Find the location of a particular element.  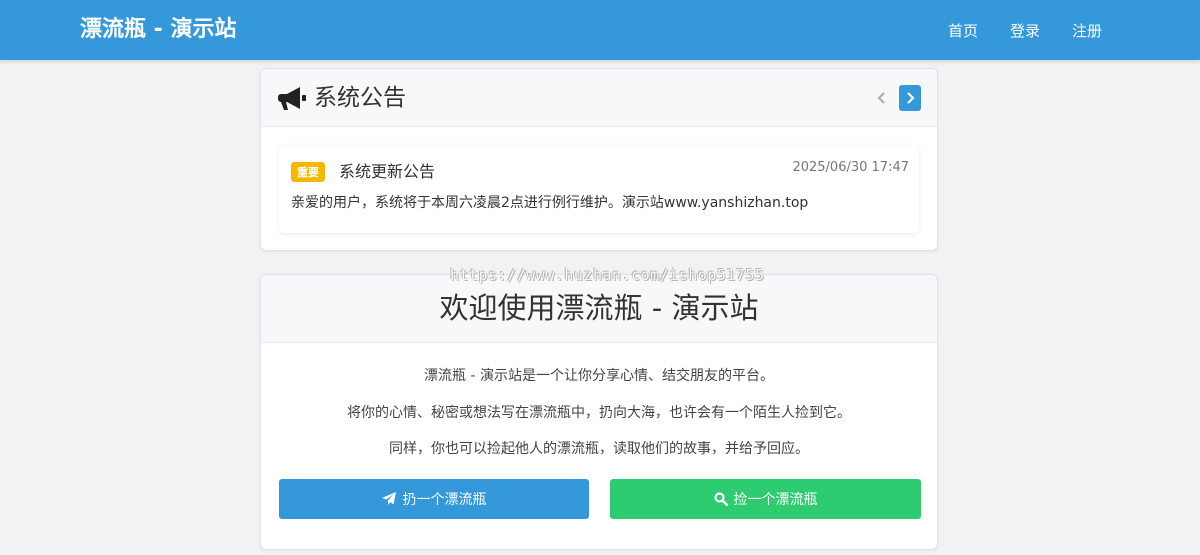

announcement-title: 系统公告 is located at coordinates (360, 98).